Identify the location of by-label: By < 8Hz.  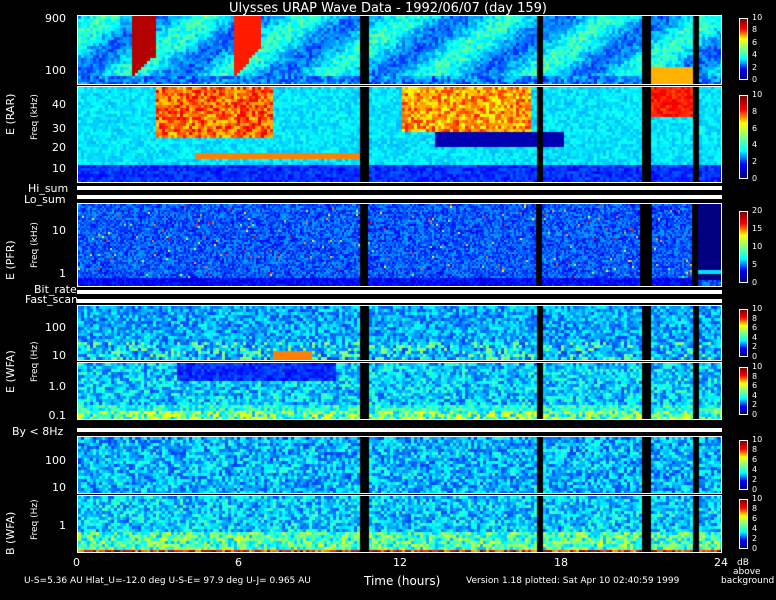
(38, 431).